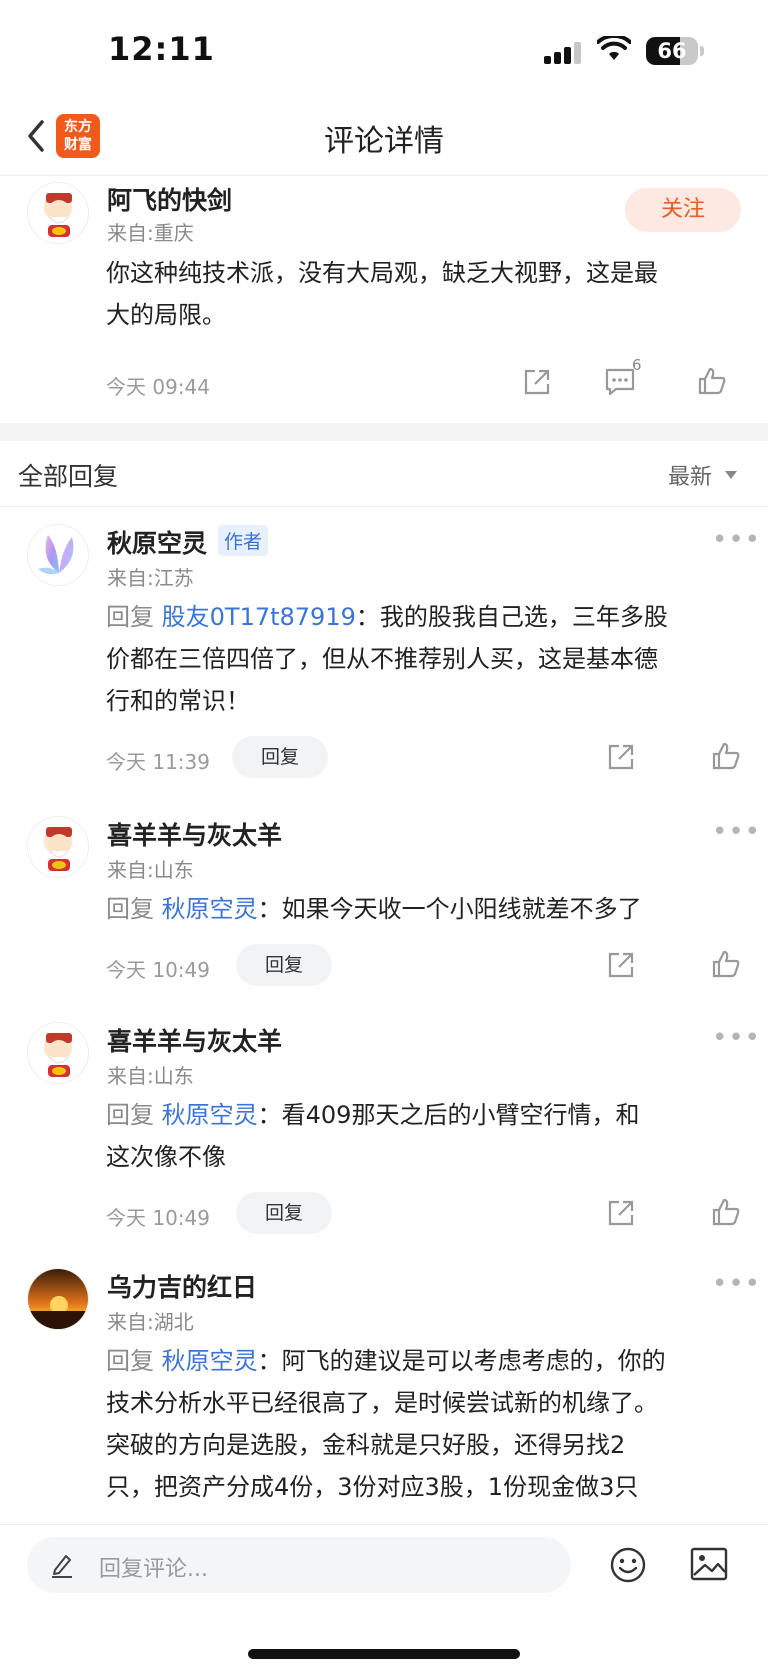  I want to click on reply-text-line: 回复 股友0T17t87919：我的股我自己选，三年多股, so click(387, 617).